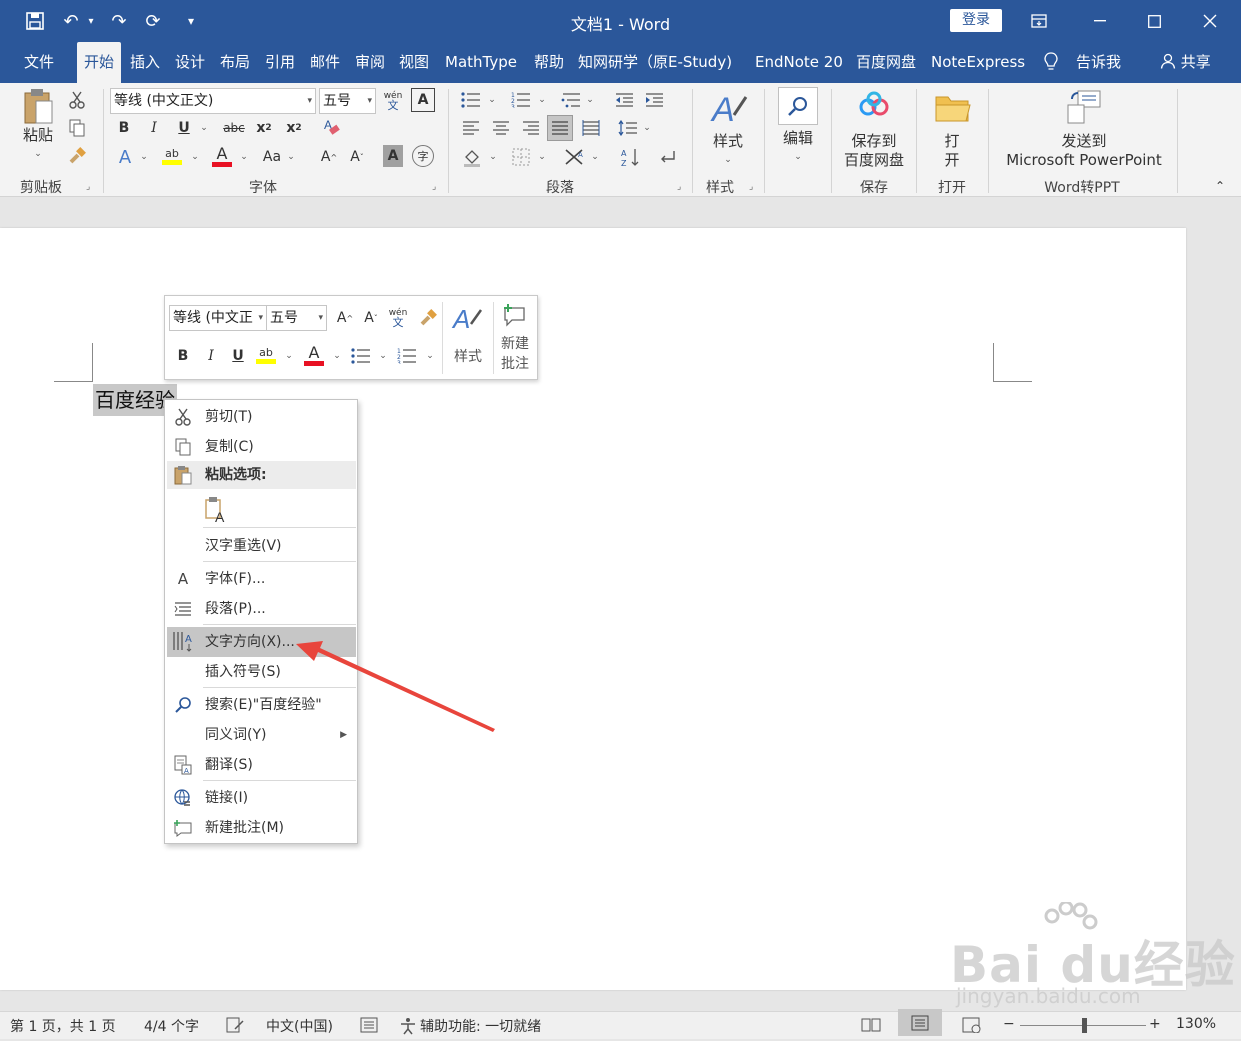 Image resolution: width=1241 pixels, height=1041 pixels. What do you see at coordinates (1084, 1025) in the screenshot?
I see `zoom-slider-thumb` at bounding box center [1084, 1025].